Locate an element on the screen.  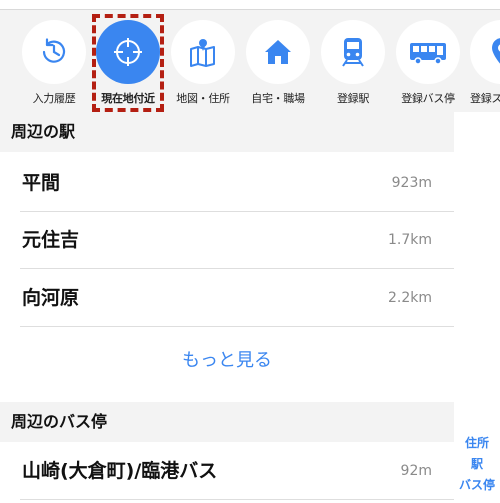
station-distance: 1.7km is located at coordinates (409, 240).